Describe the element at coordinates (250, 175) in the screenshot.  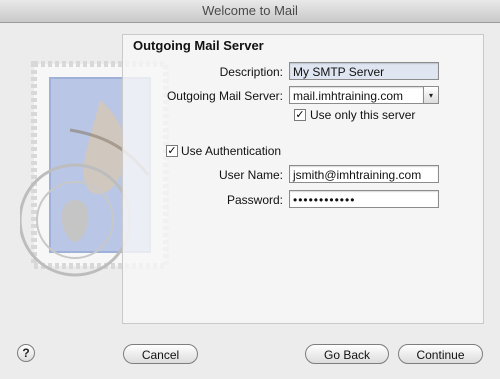
I see `username-label: User Name:` at that location.